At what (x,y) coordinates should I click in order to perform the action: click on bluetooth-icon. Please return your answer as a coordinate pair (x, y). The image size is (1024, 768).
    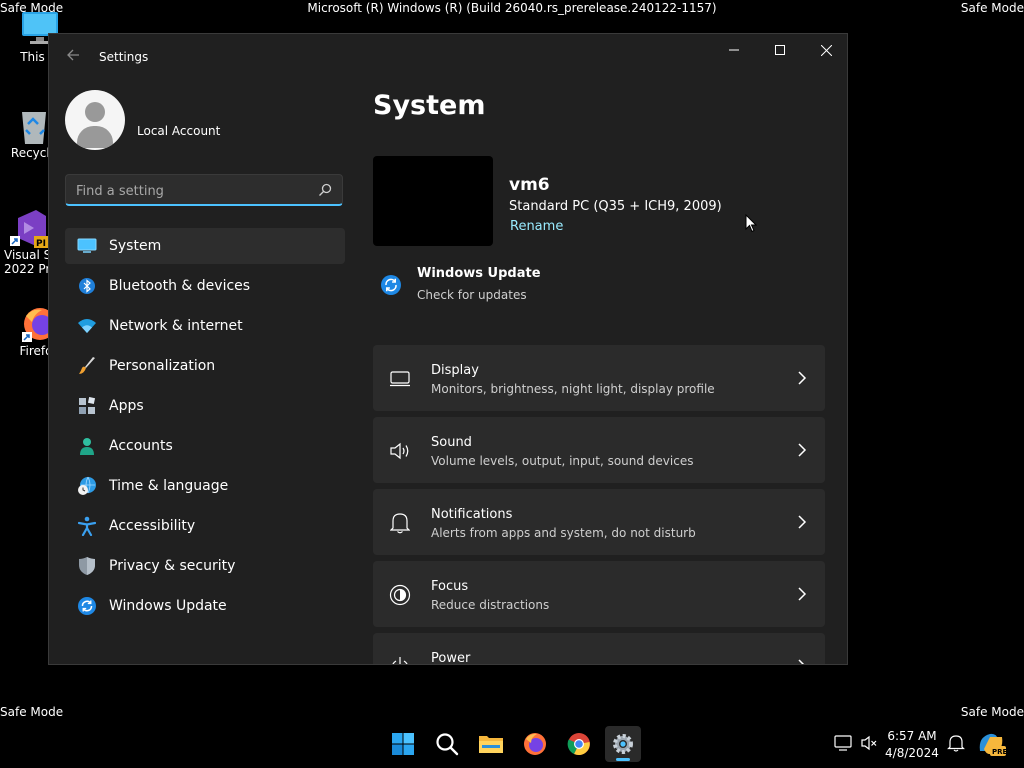
    Looking at the image, I should click on (87, 286).